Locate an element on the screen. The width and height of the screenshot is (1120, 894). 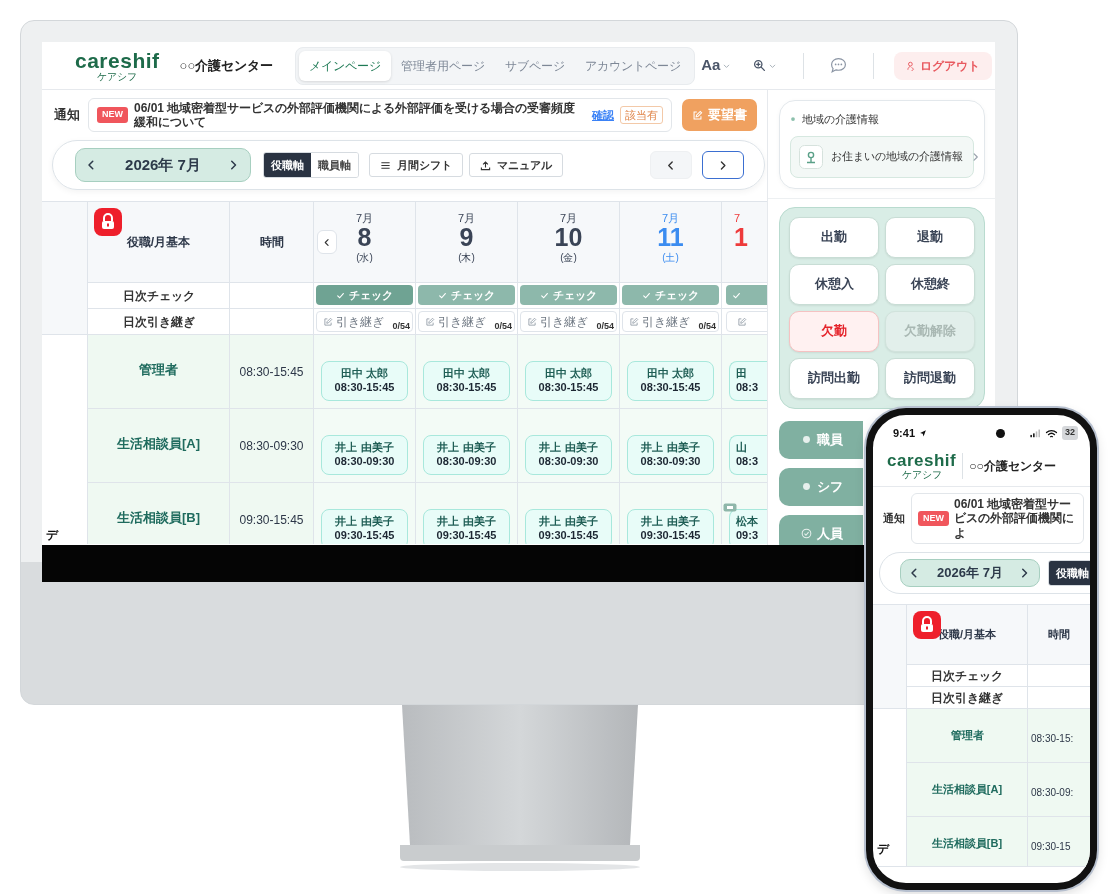
time-cell: 08:30-15:45 is located at coordinates (272, 372).